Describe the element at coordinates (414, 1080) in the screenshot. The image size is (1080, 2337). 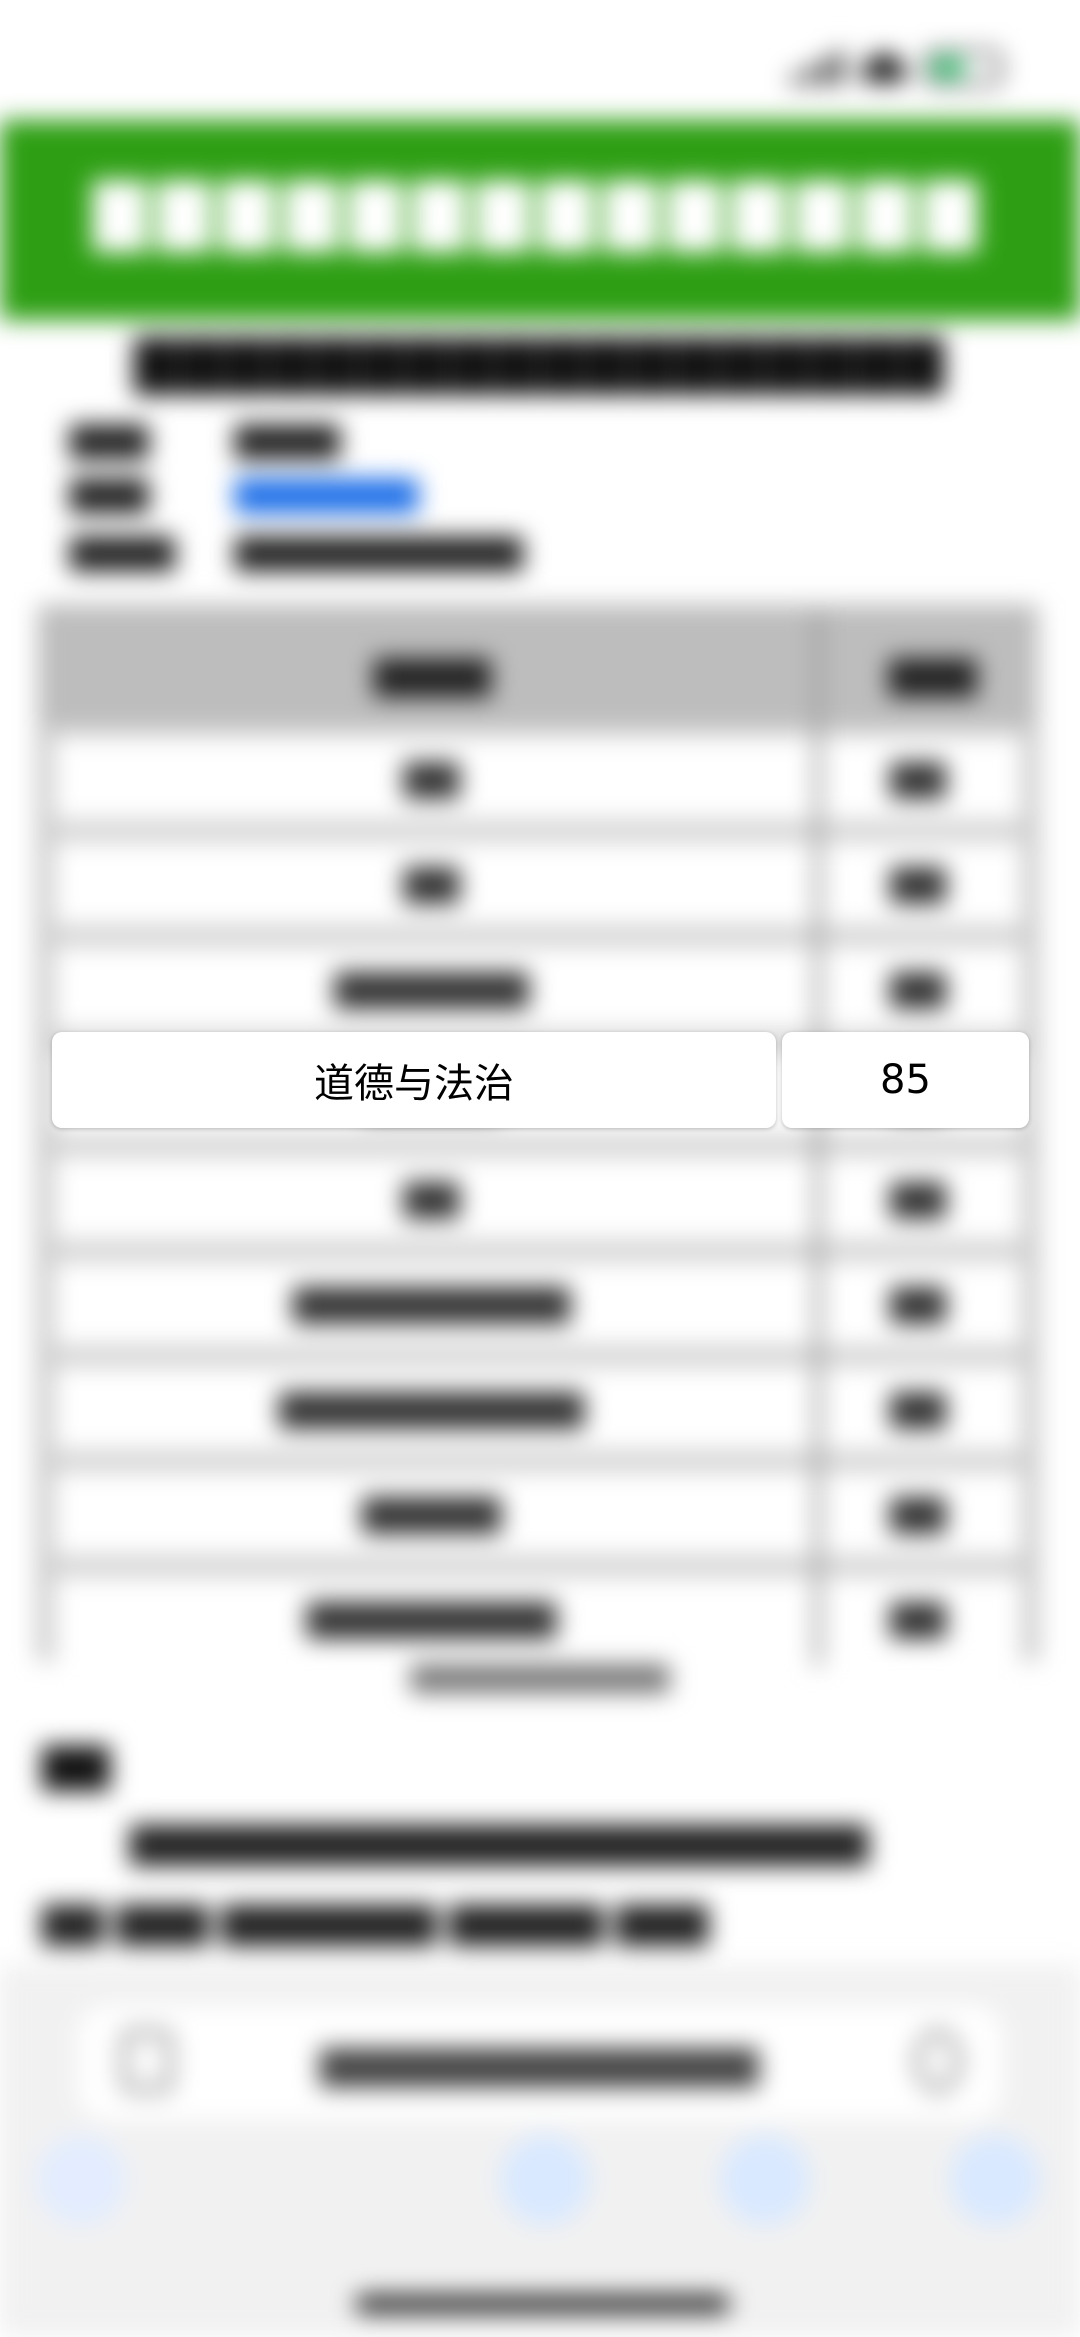
I see `subject-cell: 道德与法治` at that location.